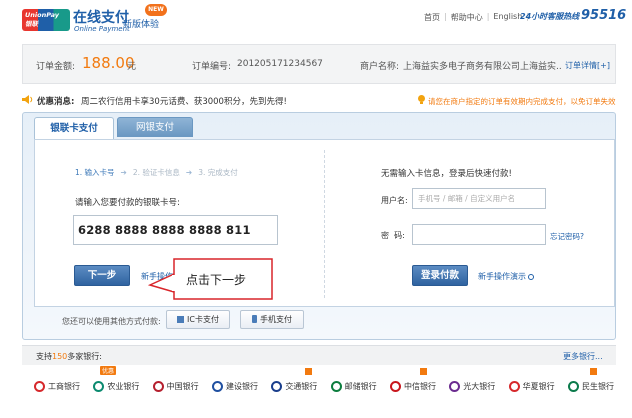 The width and height of the screenshot is (632, 418). What do you see at coordinates (28, 99) in the screenshot?
I see `speaker-icon` at bounding box center [28, 99].